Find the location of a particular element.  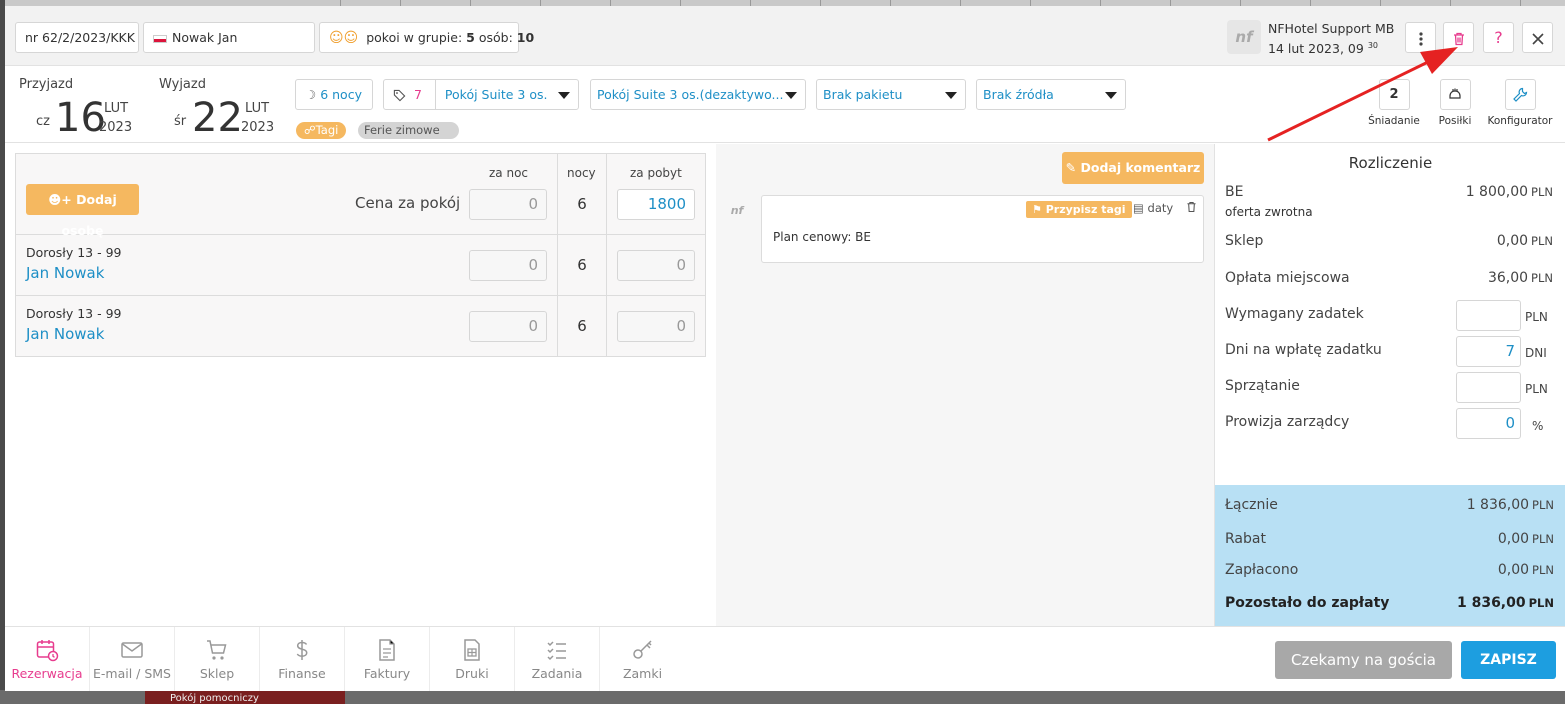

reservation-number: nr 62/2/2023/KKK is located at coordinates (77, 37).